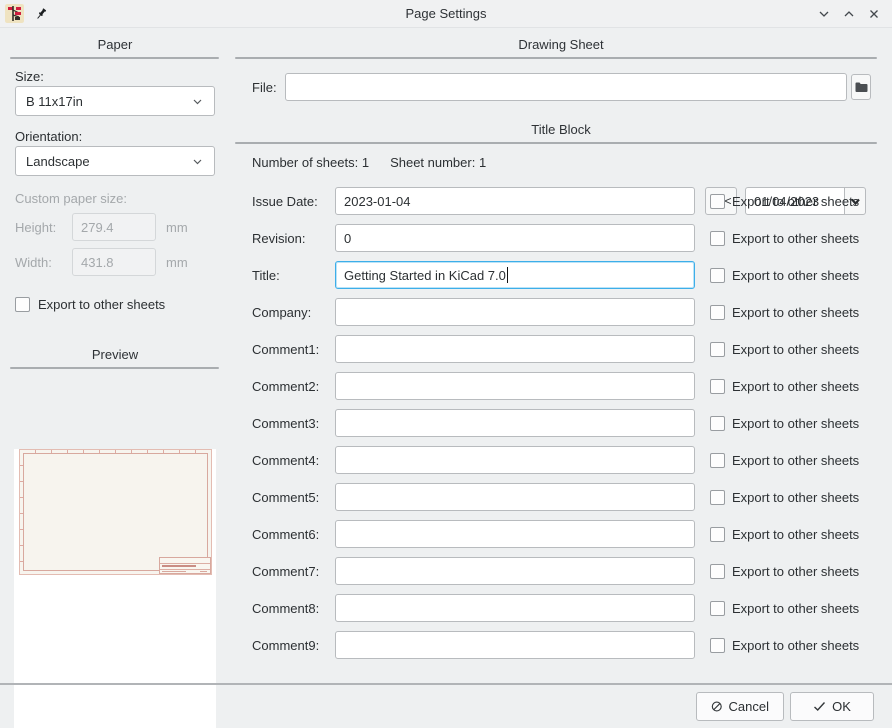 This screenshot has height=728, width=892. Describe the element at coordinates (438, 162) in the screenshot. I see `sheet-number-text: Sheet number: 1` at that location.